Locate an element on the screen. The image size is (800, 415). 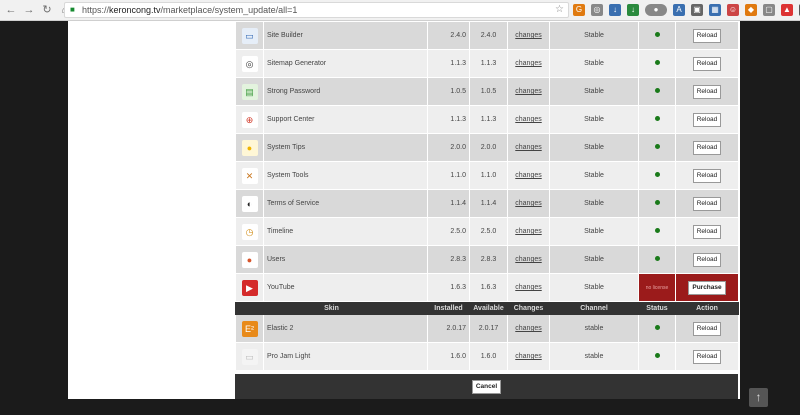
plugin-name: YouTube is located at coordinates (345, 287).